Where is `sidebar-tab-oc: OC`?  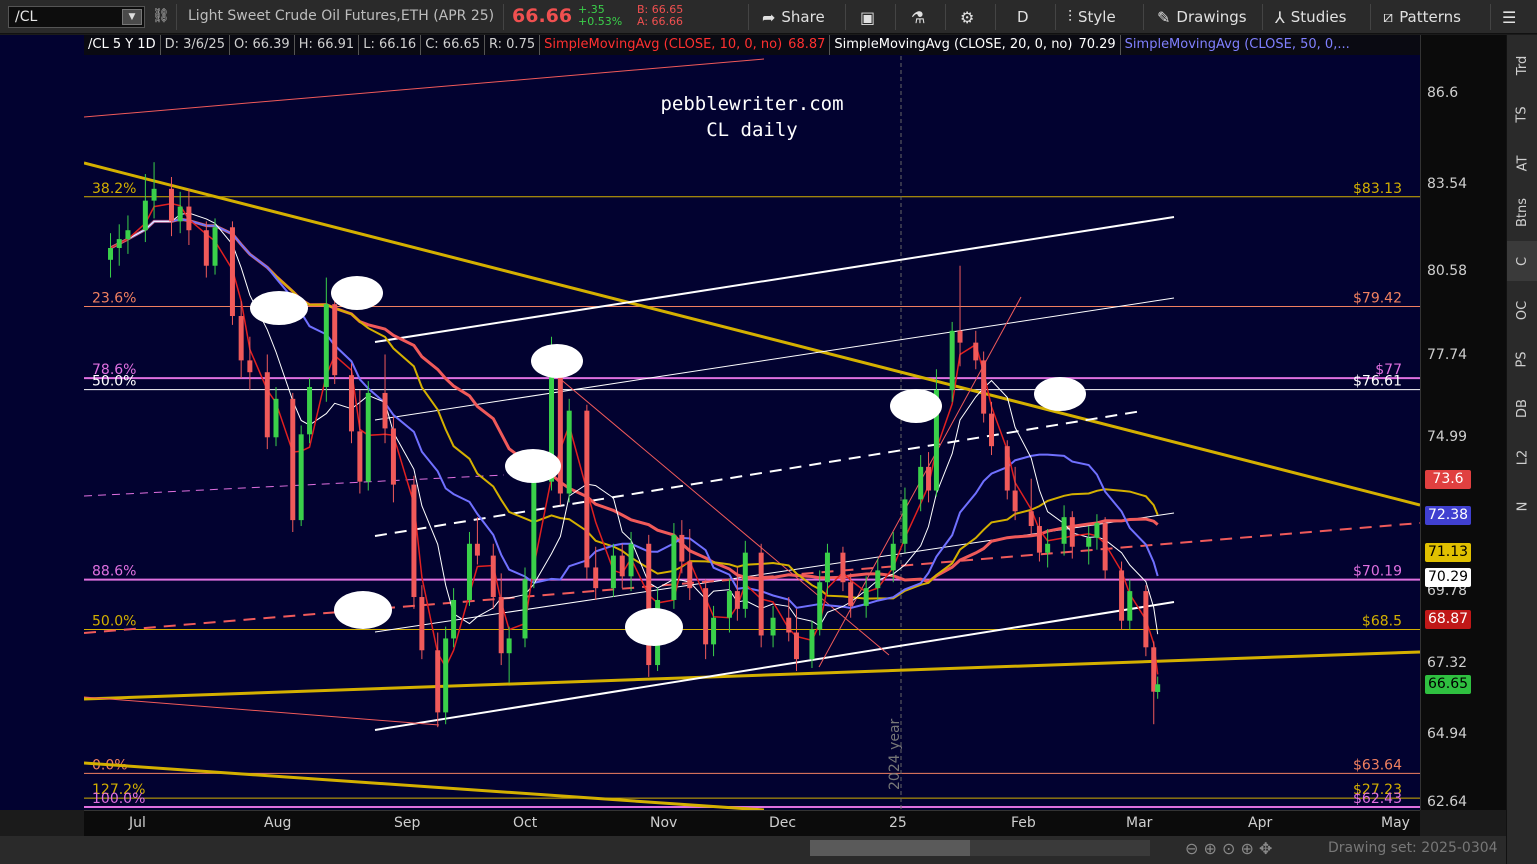 sidebar-tab-oc: OC is located at coordinates (1522, 310).